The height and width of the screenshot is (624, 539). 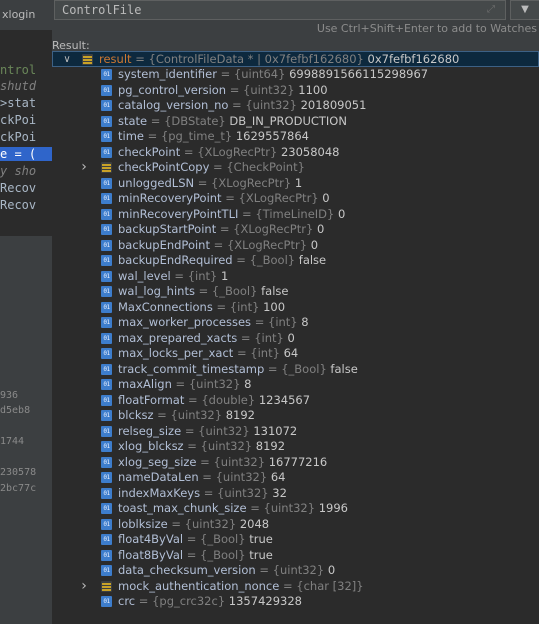 I want to click on field-name: time, so click(x=131, y=136).